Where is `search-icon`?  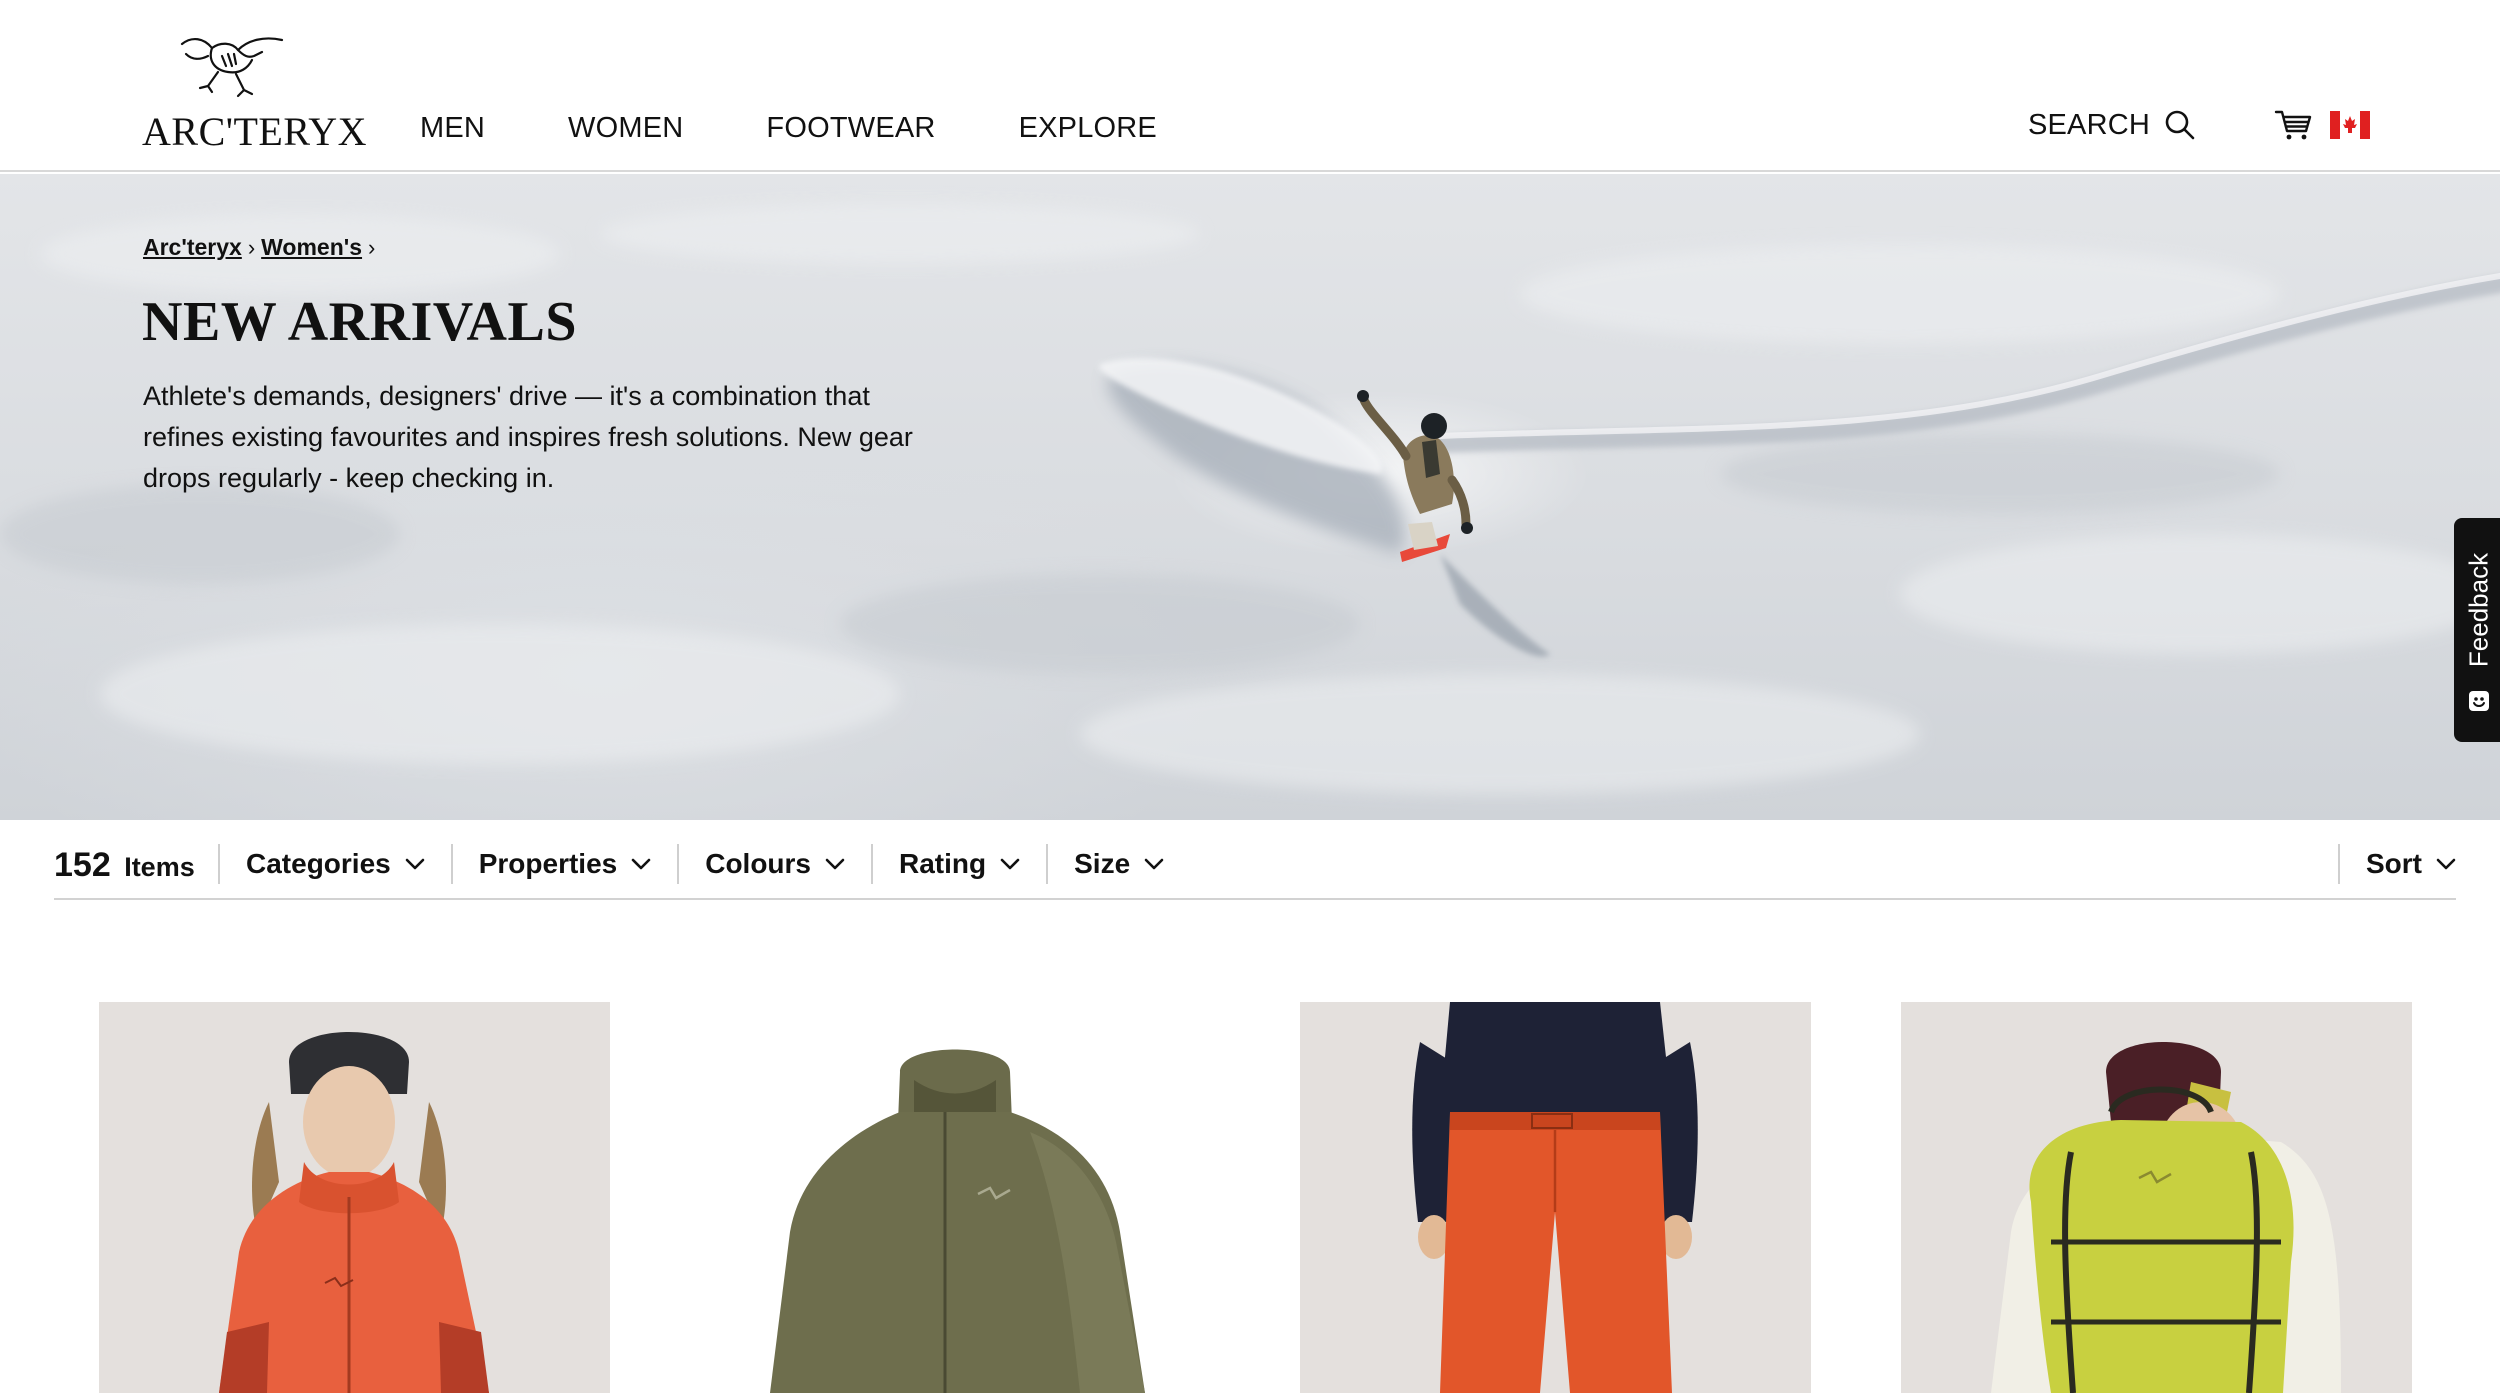
search-icon is located at coordinates (2180, 125).